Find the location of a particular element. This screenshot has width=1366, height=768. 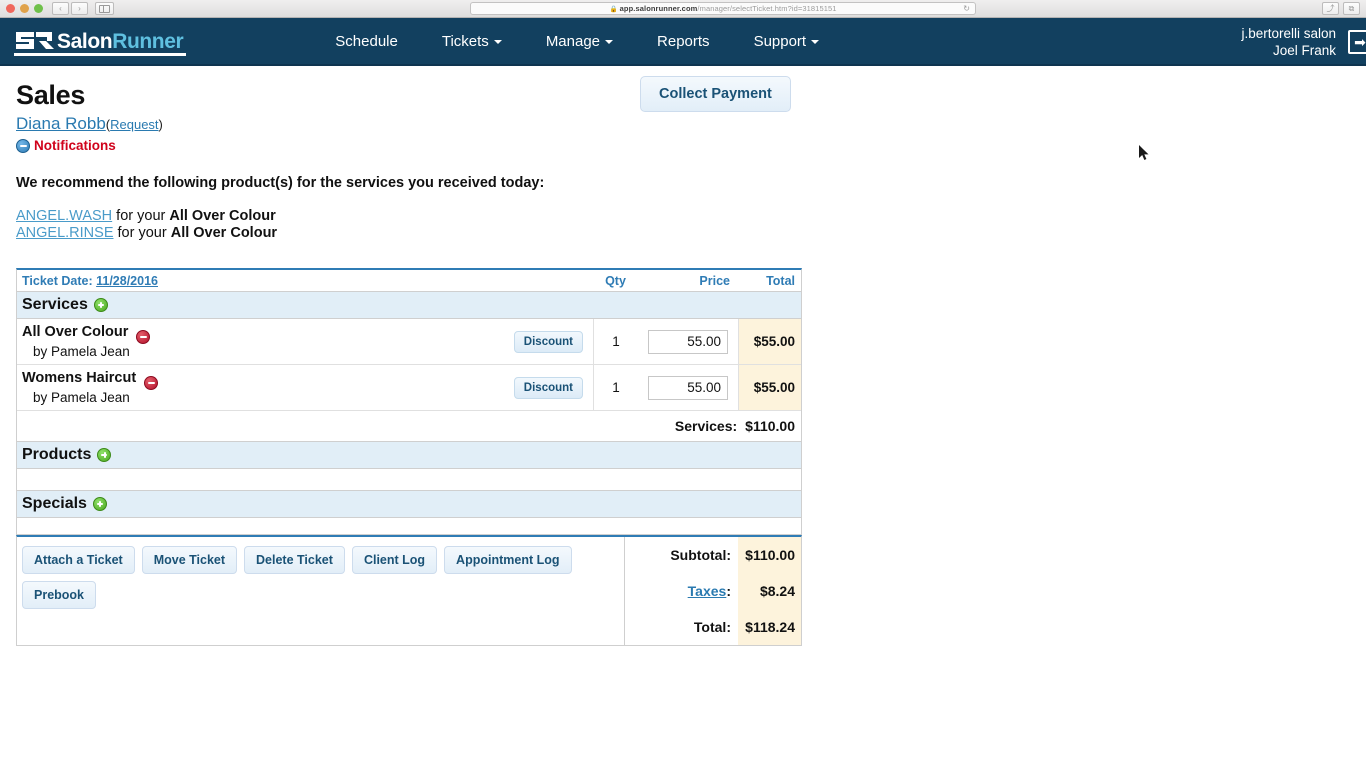

move-ticket-button: Move Ticket is located at coordinates (189, 560).